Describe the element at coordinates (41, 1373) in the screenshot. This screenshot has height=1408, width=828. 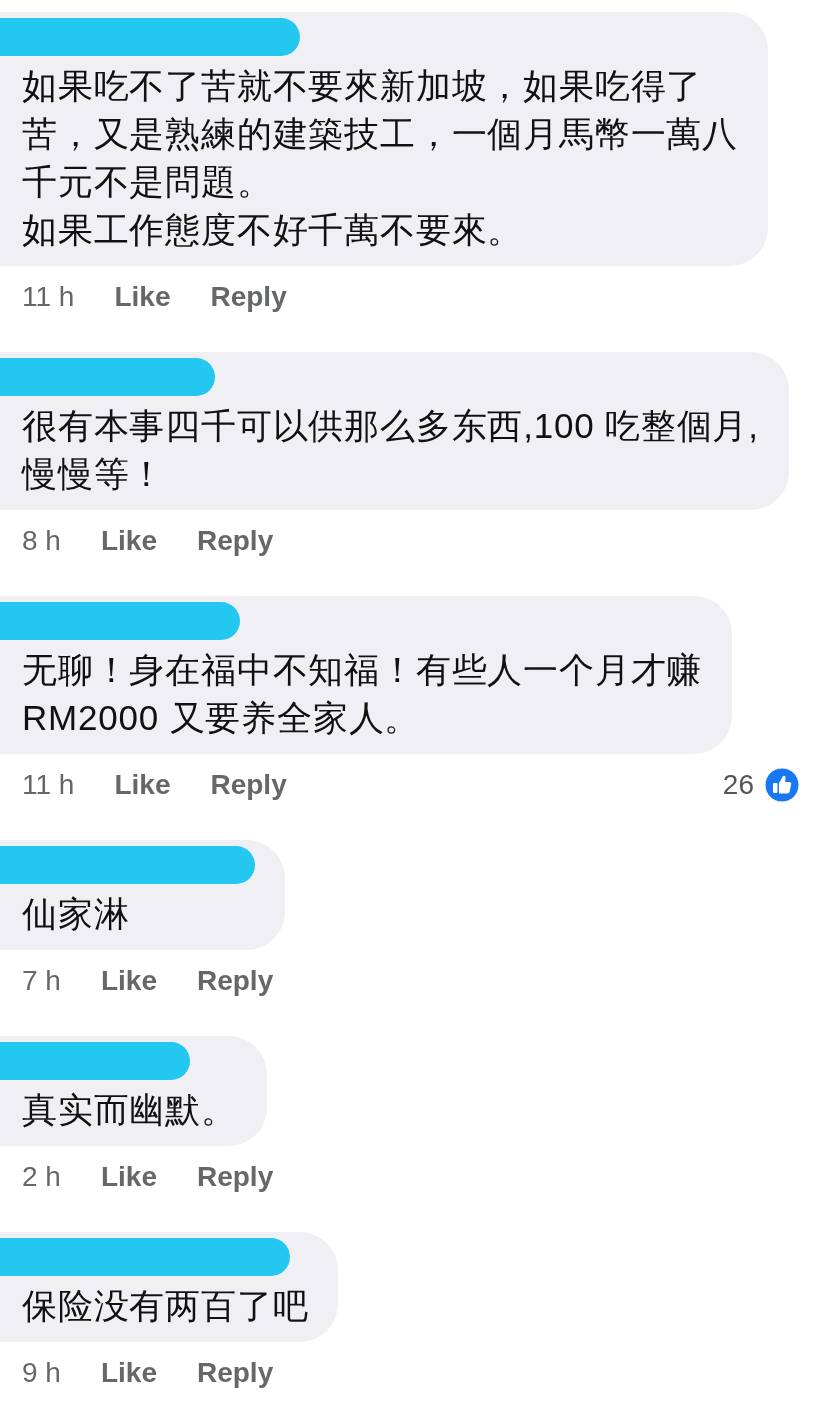
I see `comment-time: 9 h` at that location.